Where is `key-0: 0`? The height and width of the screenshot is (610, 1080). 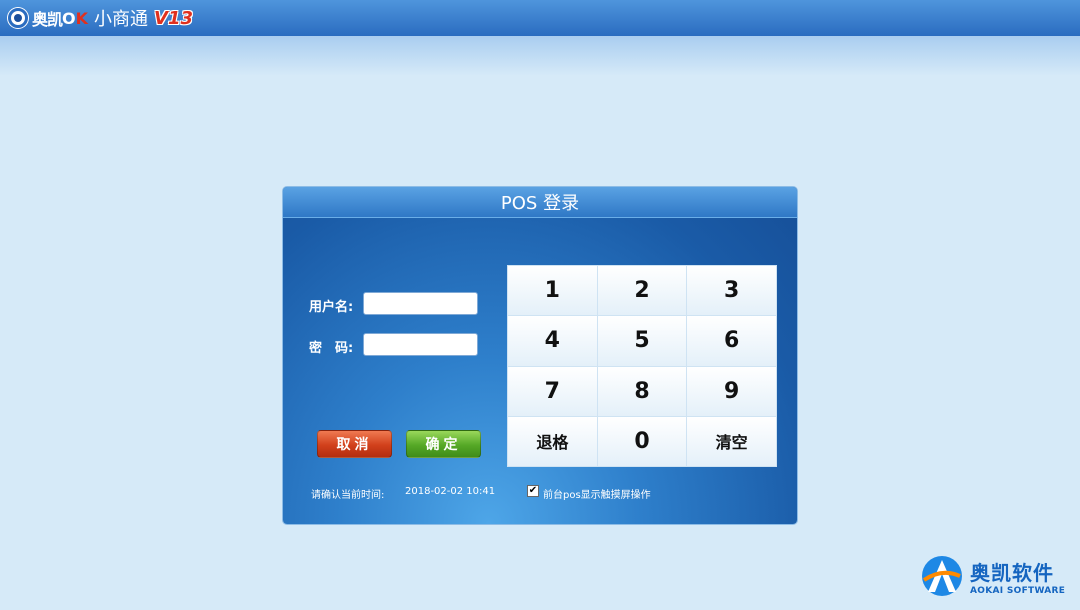 key-0: 0 is located at coordinates (642, 441).